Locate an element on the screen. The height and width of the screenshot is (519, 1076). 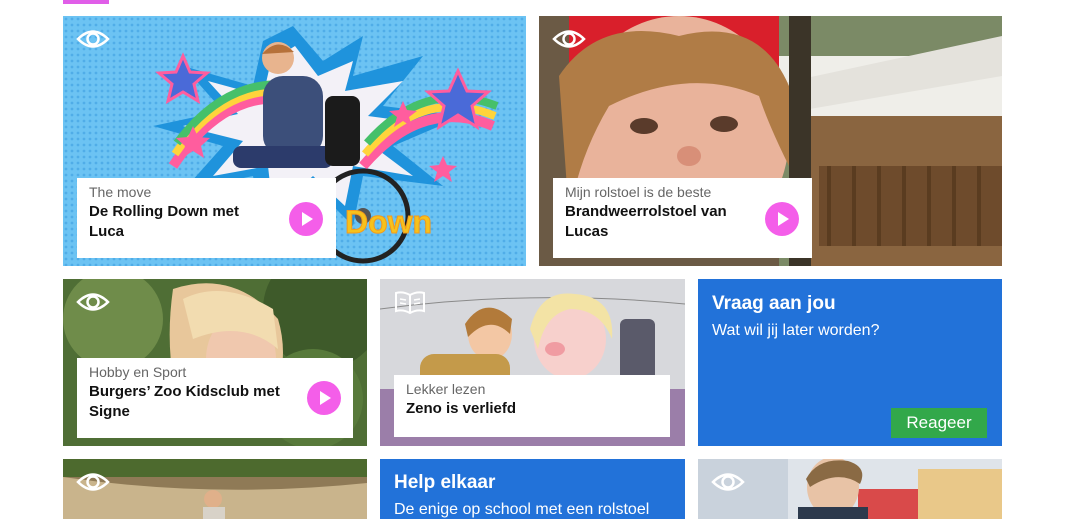
help-subtitle: De enige op school met een rolstoel is located at coordinates (522, 509).